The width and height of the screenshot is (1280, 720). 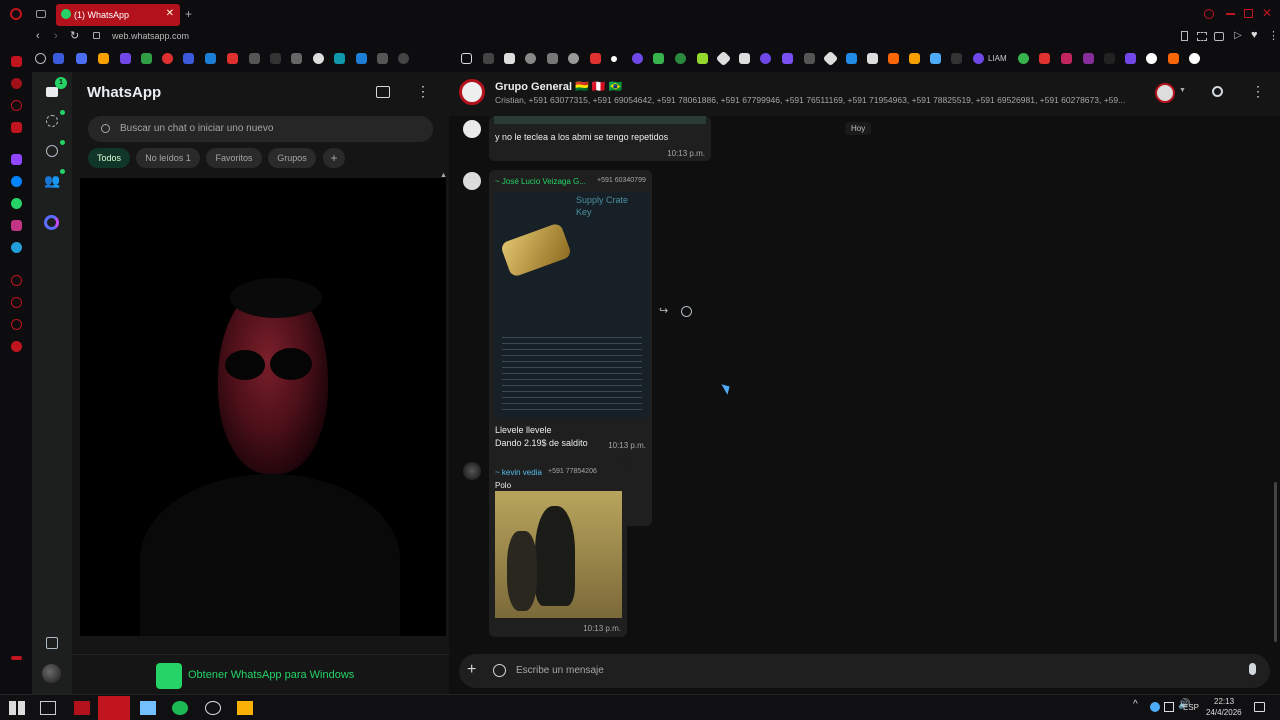 I want to click on forward-icon: ›, so click(x=56, y=36).